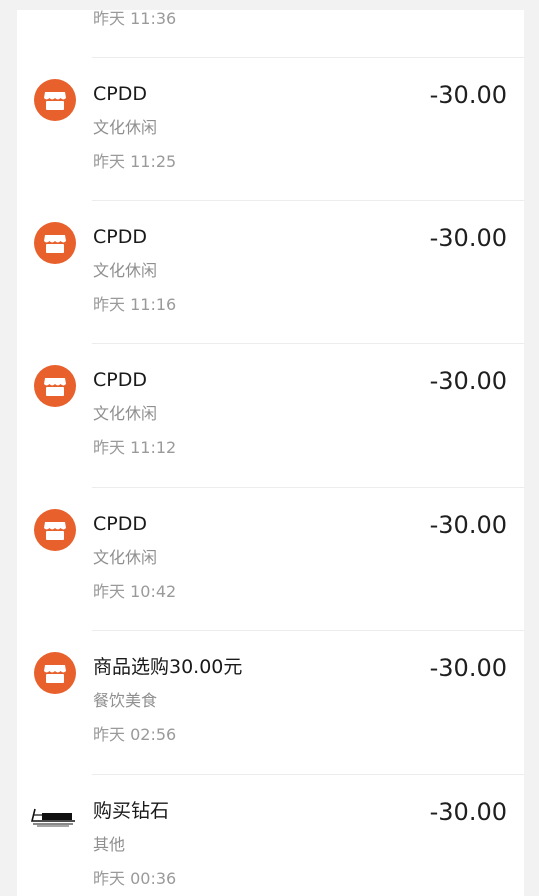 This screenshot has width=539, height=896. Describe the element at coordinates (135, 878) in the screenshot. I see `transaction-time: 昨天 00:36` at that location.